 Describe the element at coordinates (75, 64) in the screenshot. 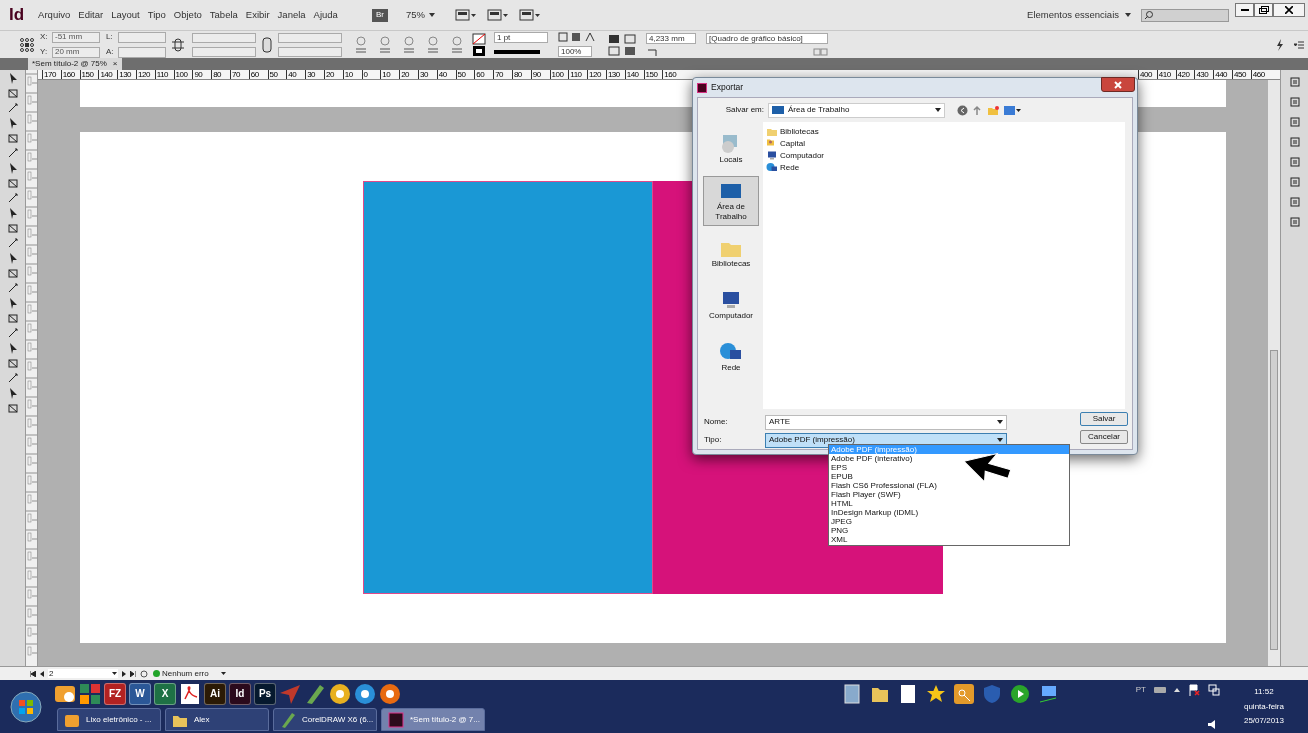

I see `document-tab: *Sem título-2 @ 75% ×` at that location.